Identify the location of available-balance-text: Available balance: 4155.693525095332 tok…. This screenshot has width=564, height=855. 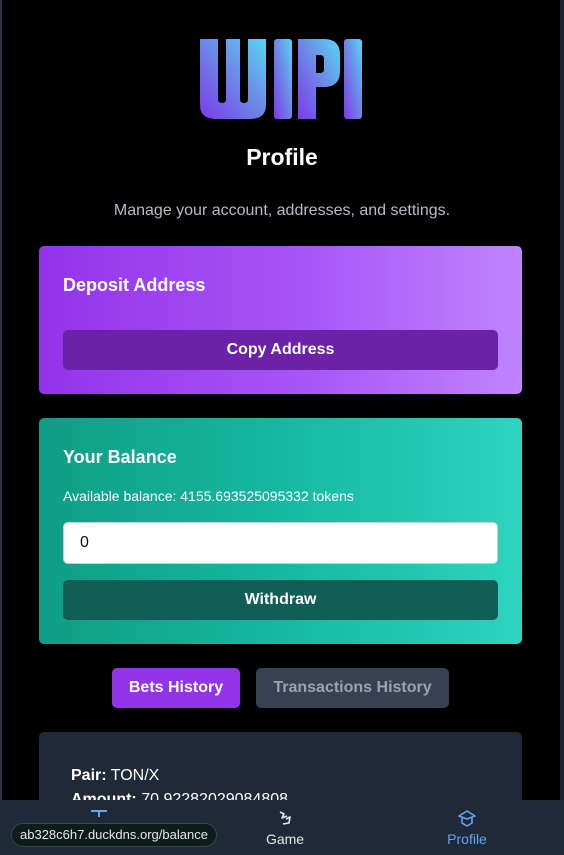
(208, 496).